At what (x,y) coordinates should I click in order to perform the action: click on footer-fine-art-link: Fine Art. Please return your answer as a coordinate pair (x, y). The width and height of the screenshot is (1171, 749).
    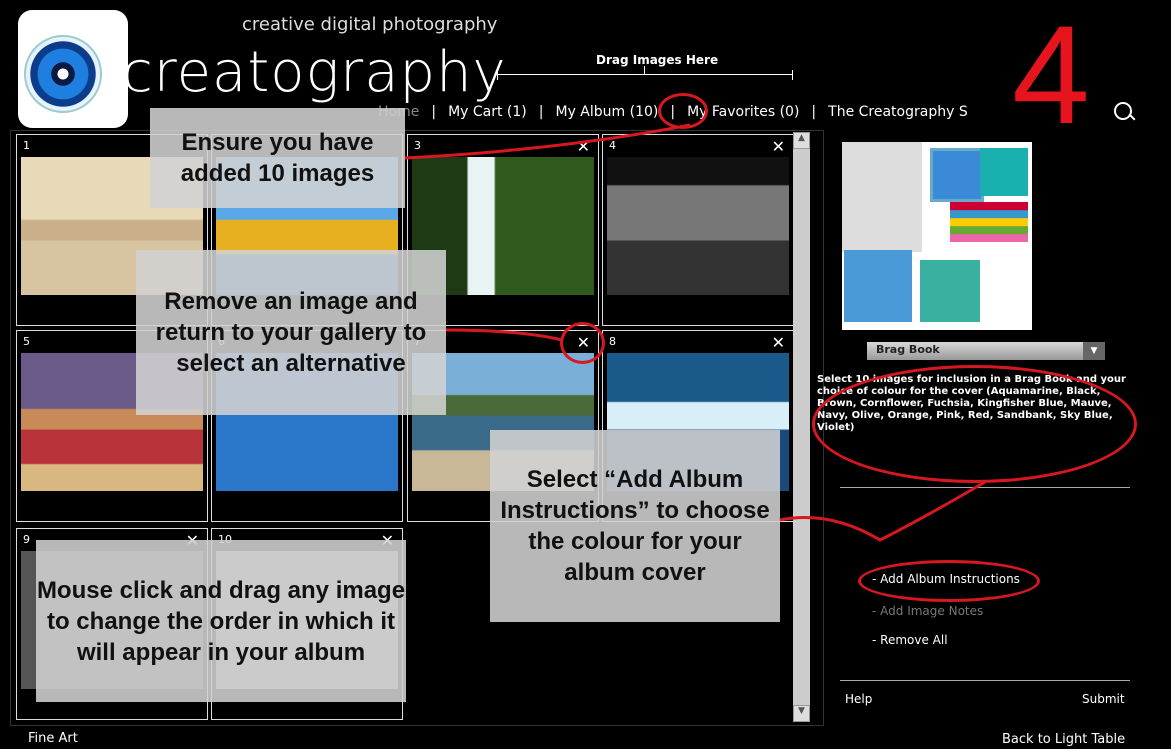
    Looking at the image, I should click on (53, 738).